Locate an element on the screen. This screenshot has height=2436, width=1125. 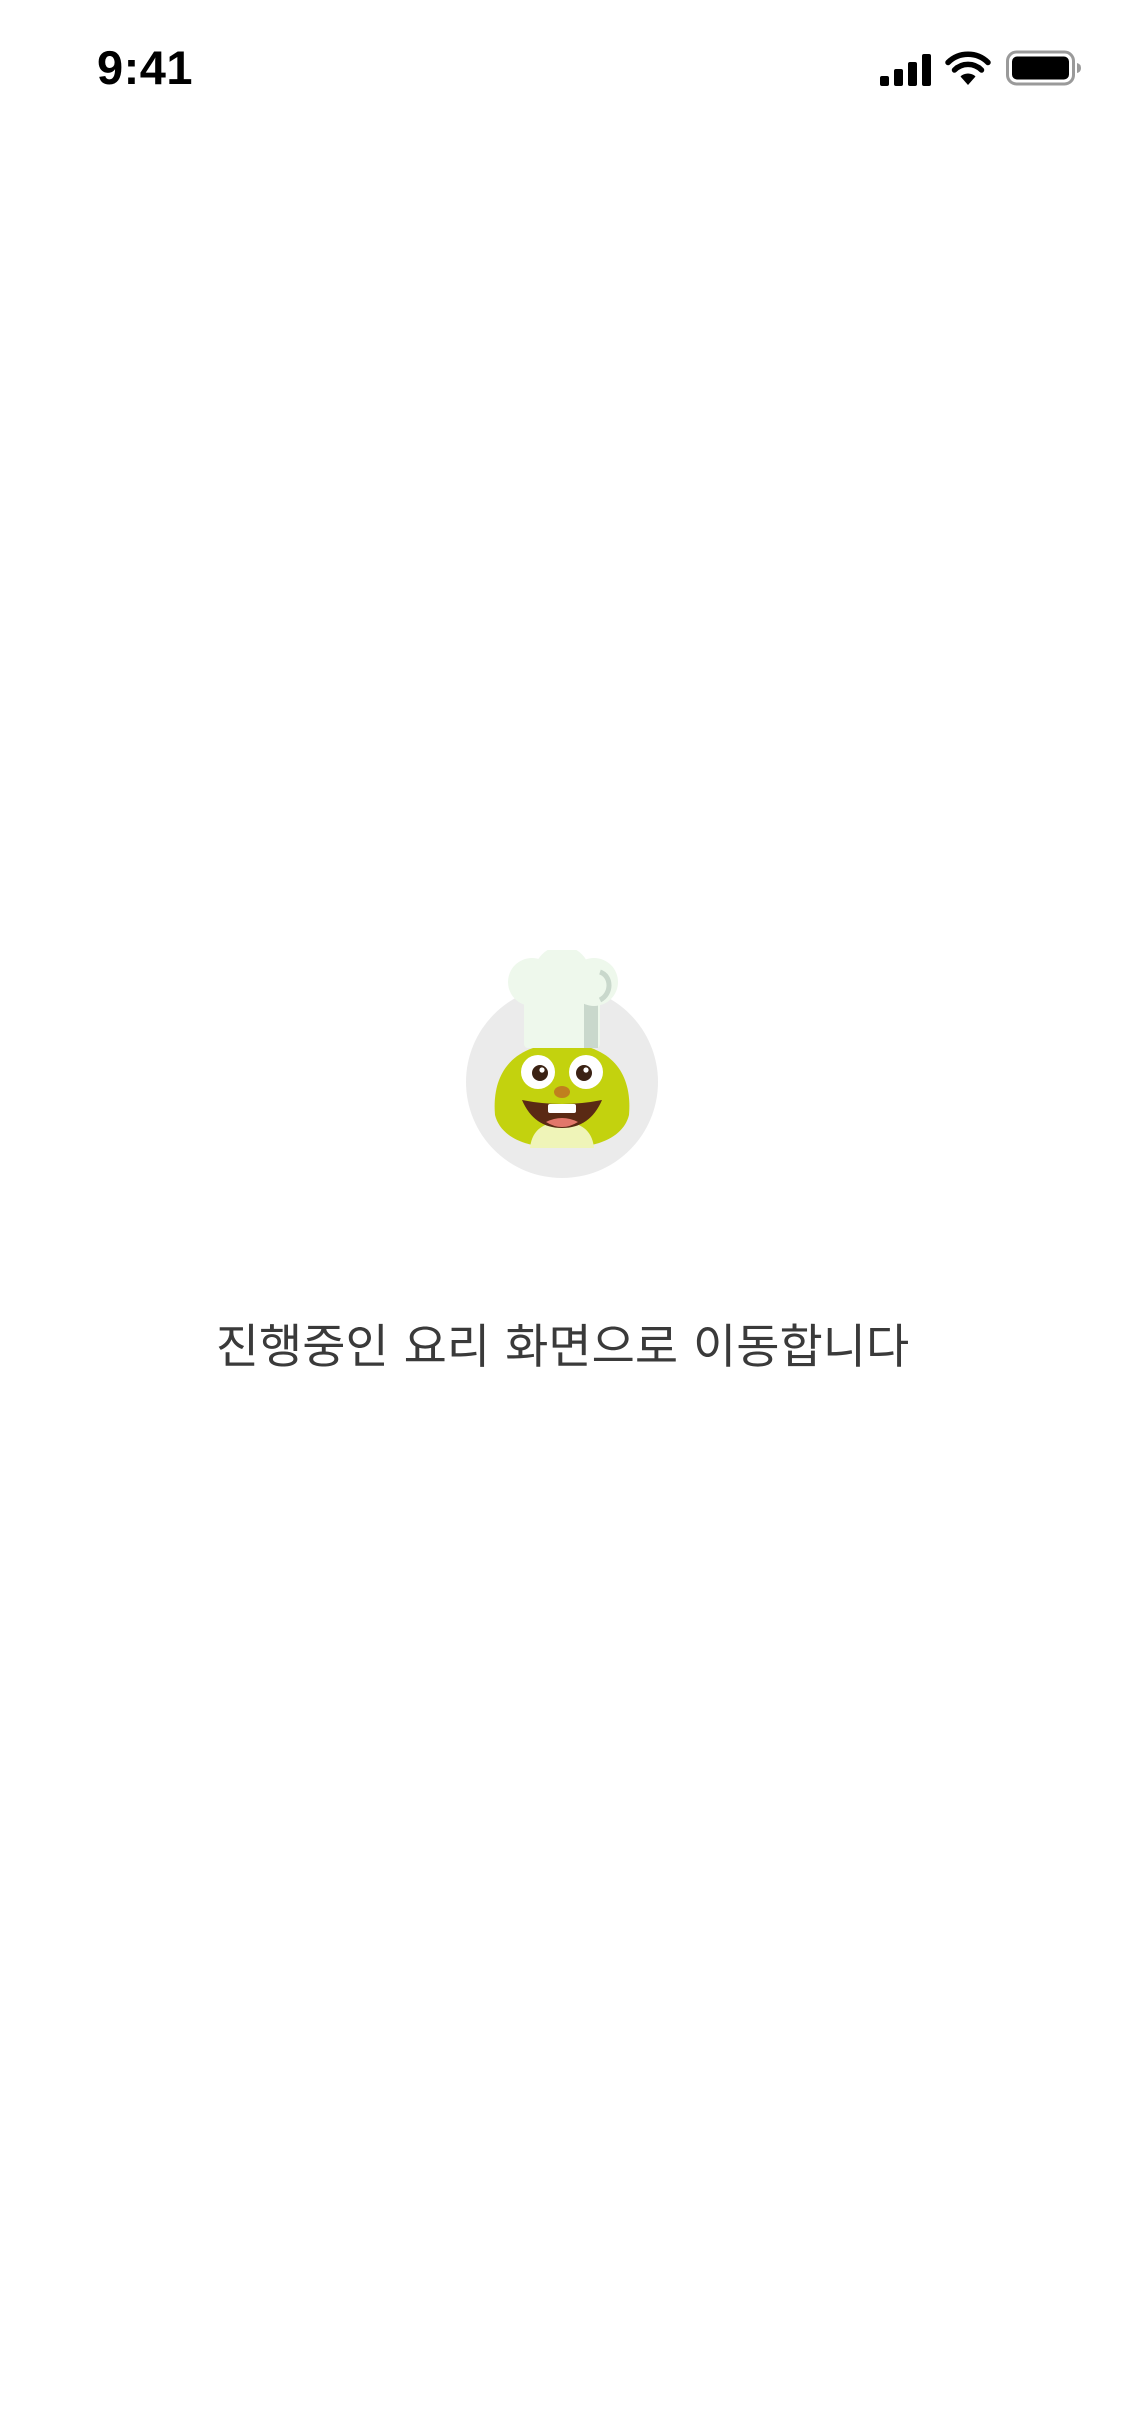
loading-message: 진행중인 요리 화면으로 이동합니다 is located at coordinates (562, 1347).